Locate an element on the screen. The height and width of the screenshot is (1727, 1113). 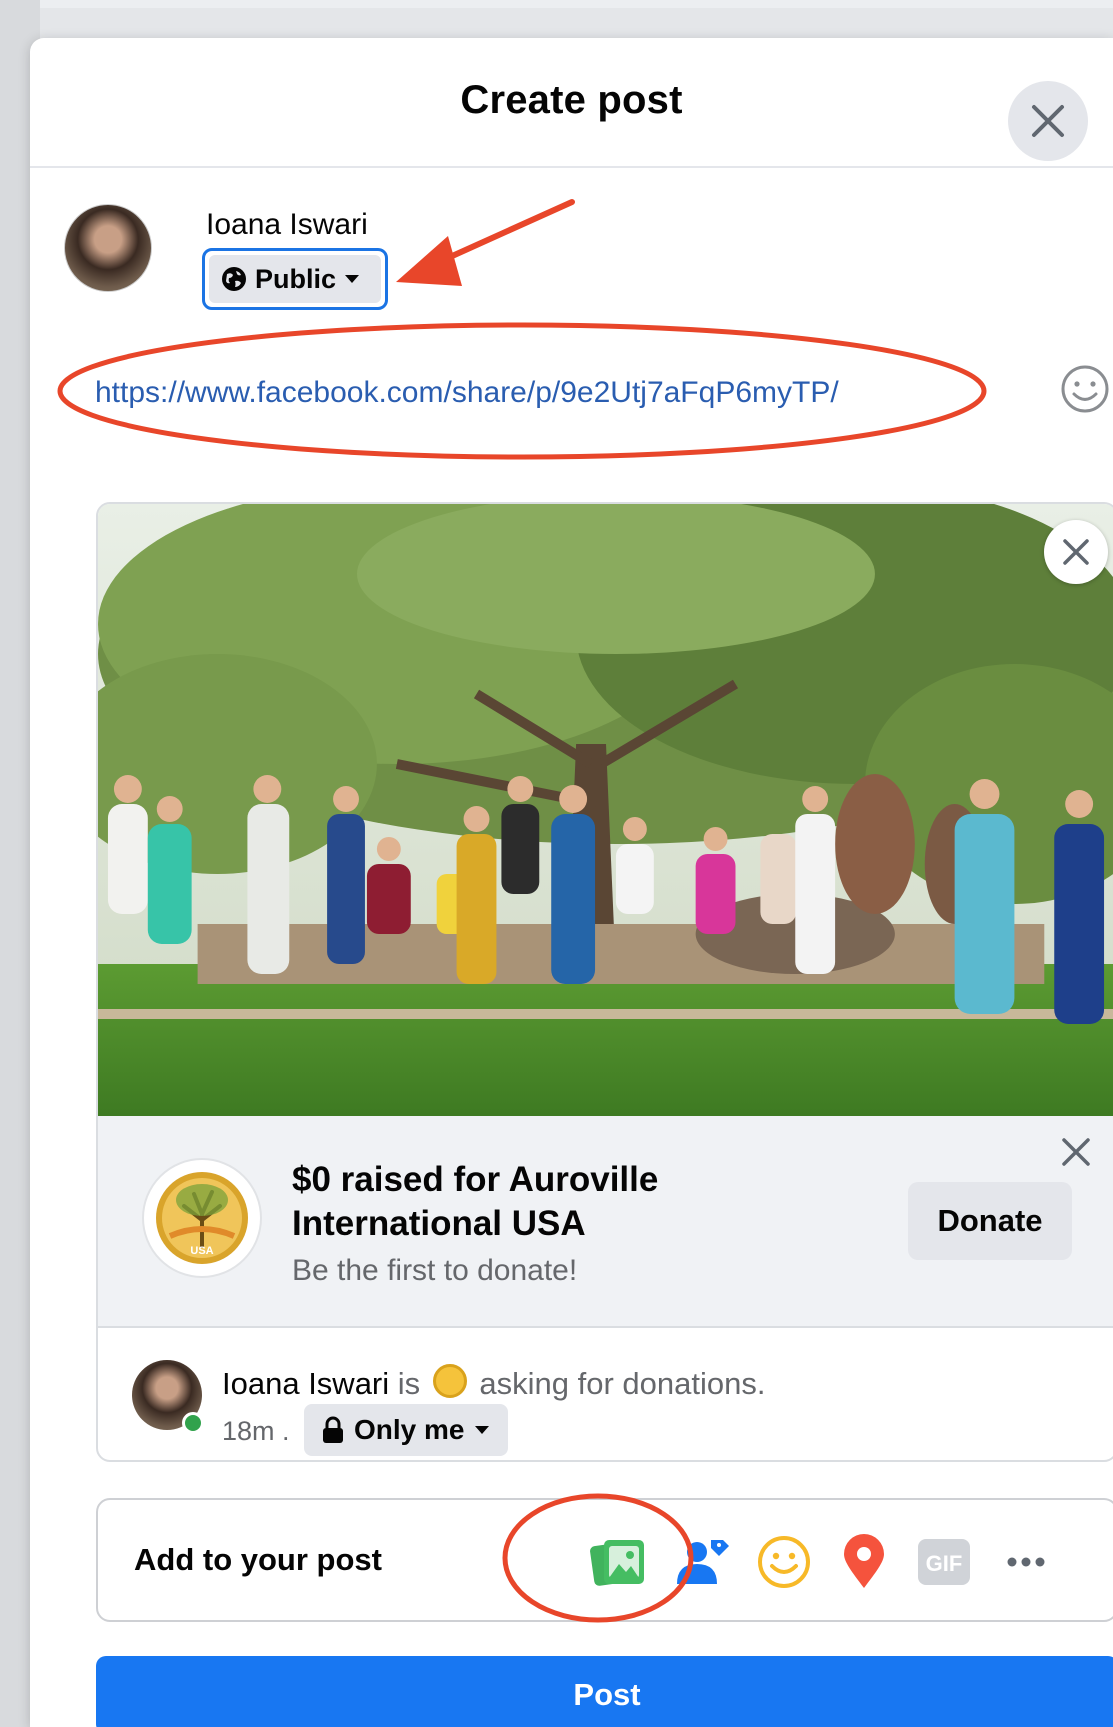
attribution-text: Ioana Iswari is asking for donations. is located at coordinates (493, 1383).